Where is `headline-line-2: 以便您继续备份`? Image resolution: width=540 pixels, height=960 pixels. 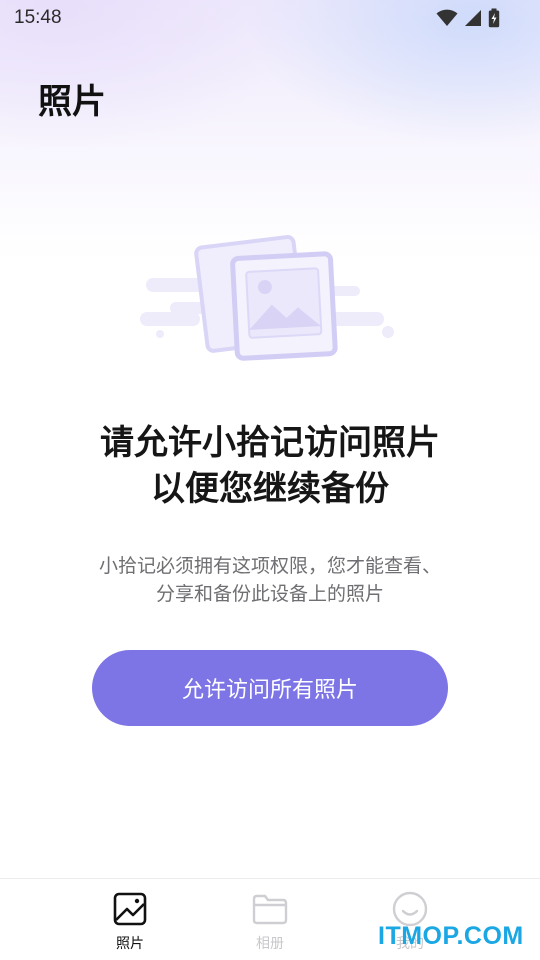
headline-line-2: 以便您继续备份 is located at coordinates (270, 489).